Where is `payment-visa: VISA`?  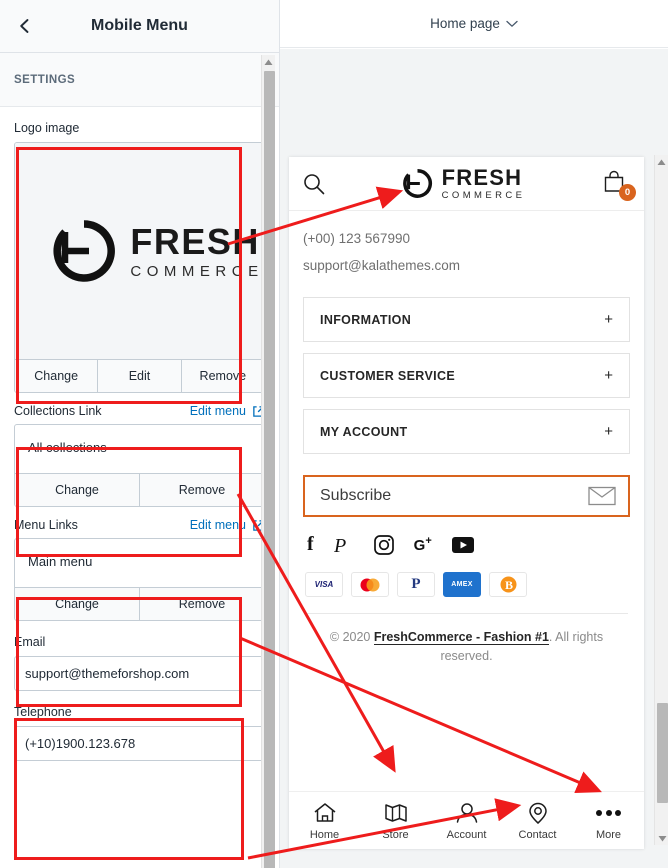
payment-visa: VISA is located at coordinates (324, 584).